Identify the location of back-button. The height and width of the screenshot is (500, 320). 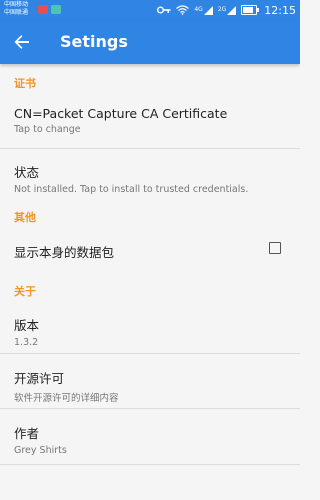
(22, 42).